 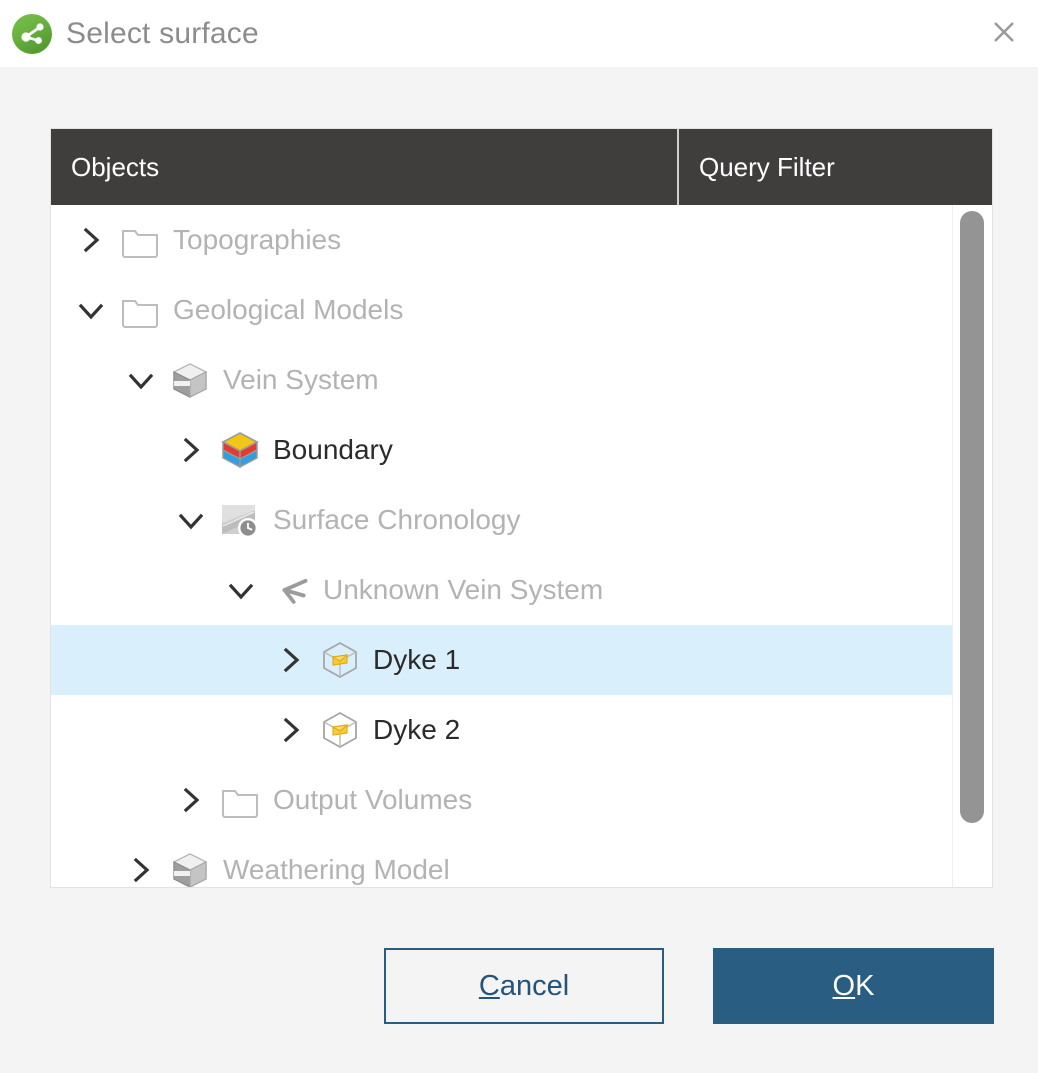 I want to click on tree-row-label: Dyke 1, so click(x=417, y=659).